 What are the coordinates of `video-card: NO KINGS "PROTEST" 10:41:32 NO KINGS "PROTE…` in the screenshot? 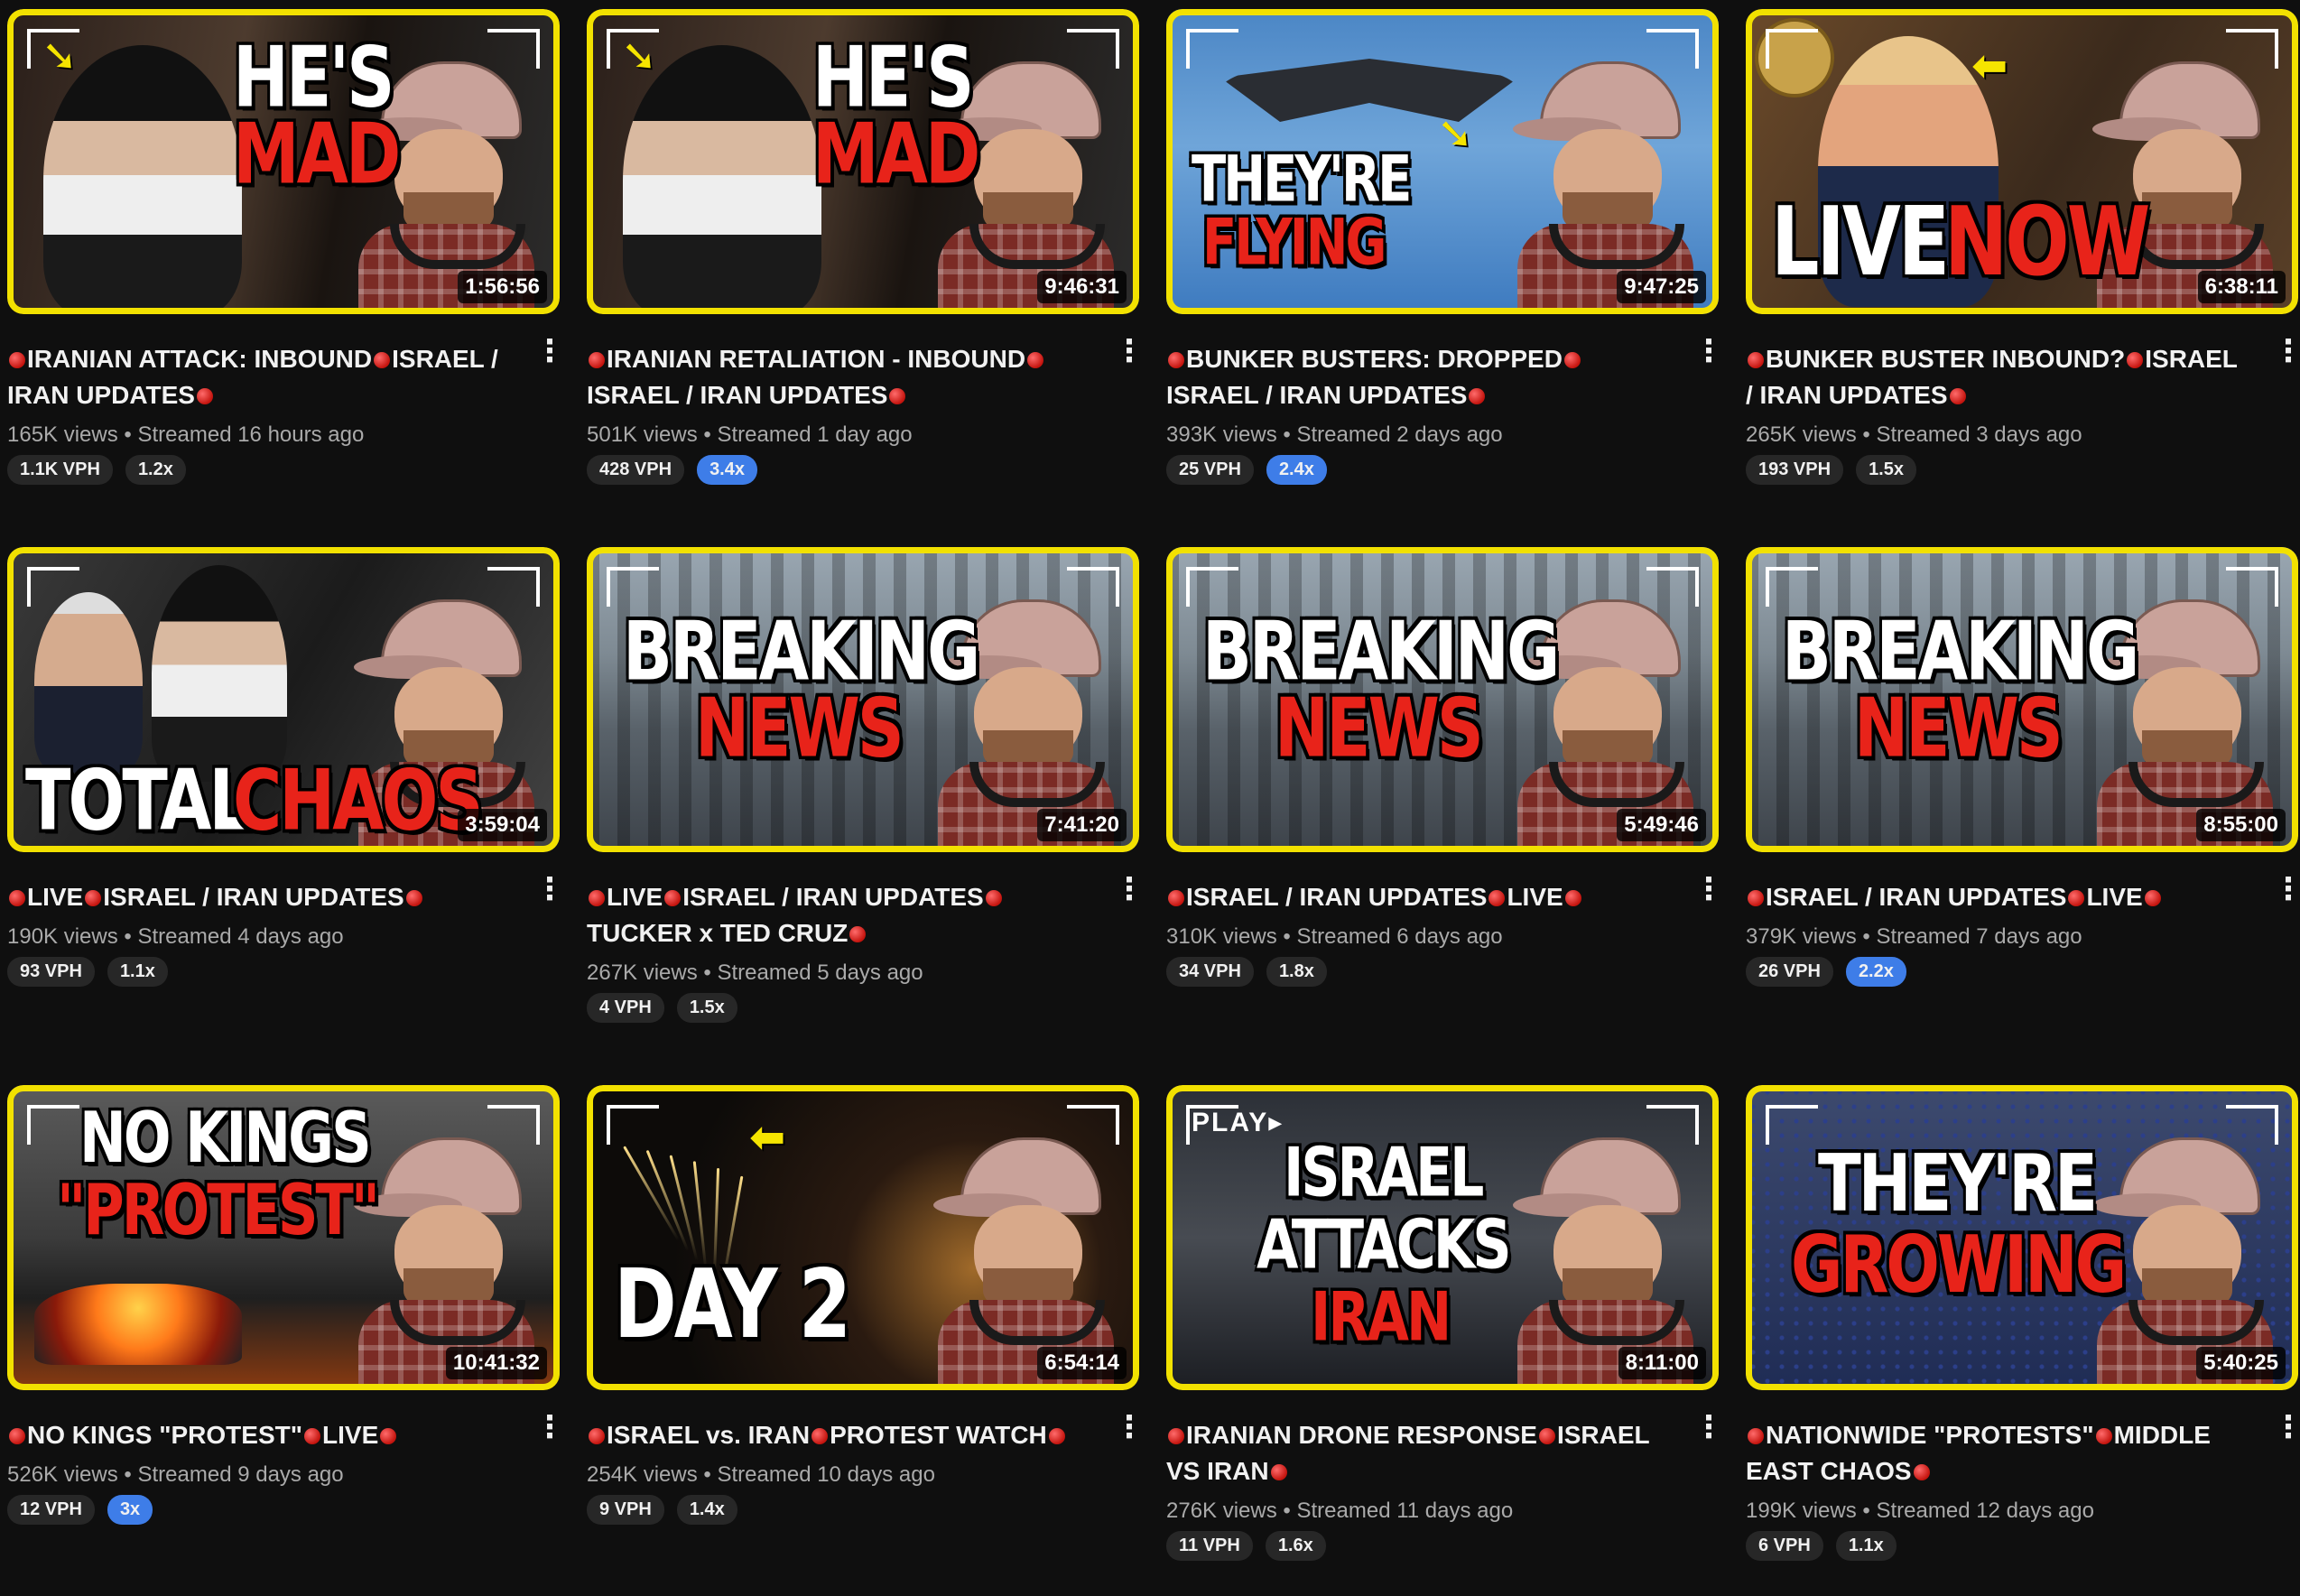 It's located at (286, 1340).